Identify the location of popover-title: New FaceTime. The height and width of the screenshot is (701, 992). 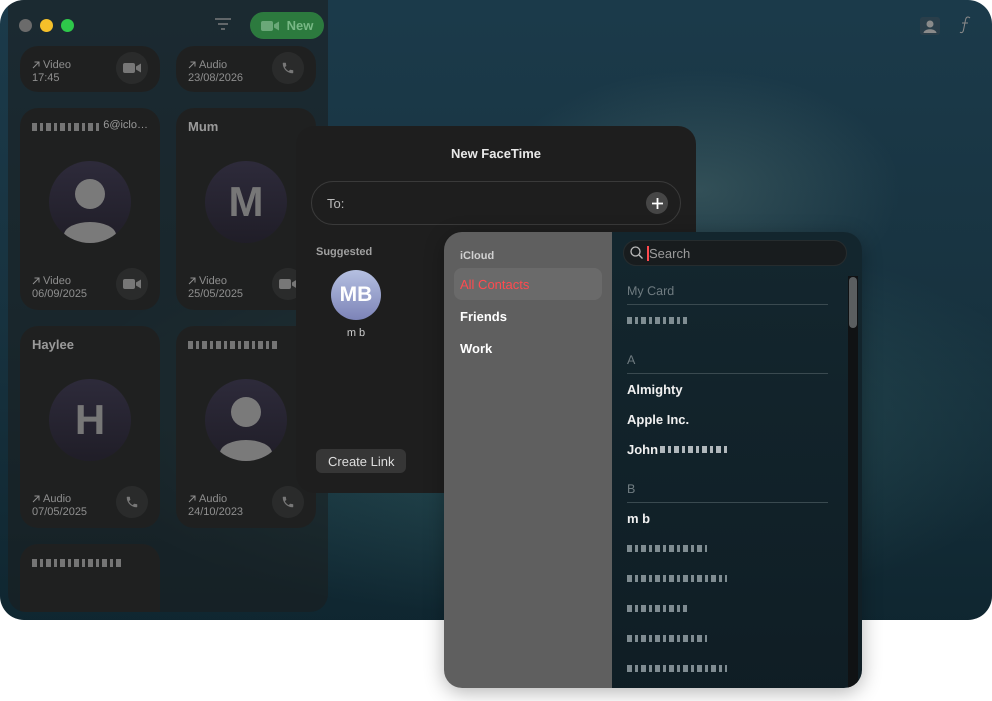
(496, 153).